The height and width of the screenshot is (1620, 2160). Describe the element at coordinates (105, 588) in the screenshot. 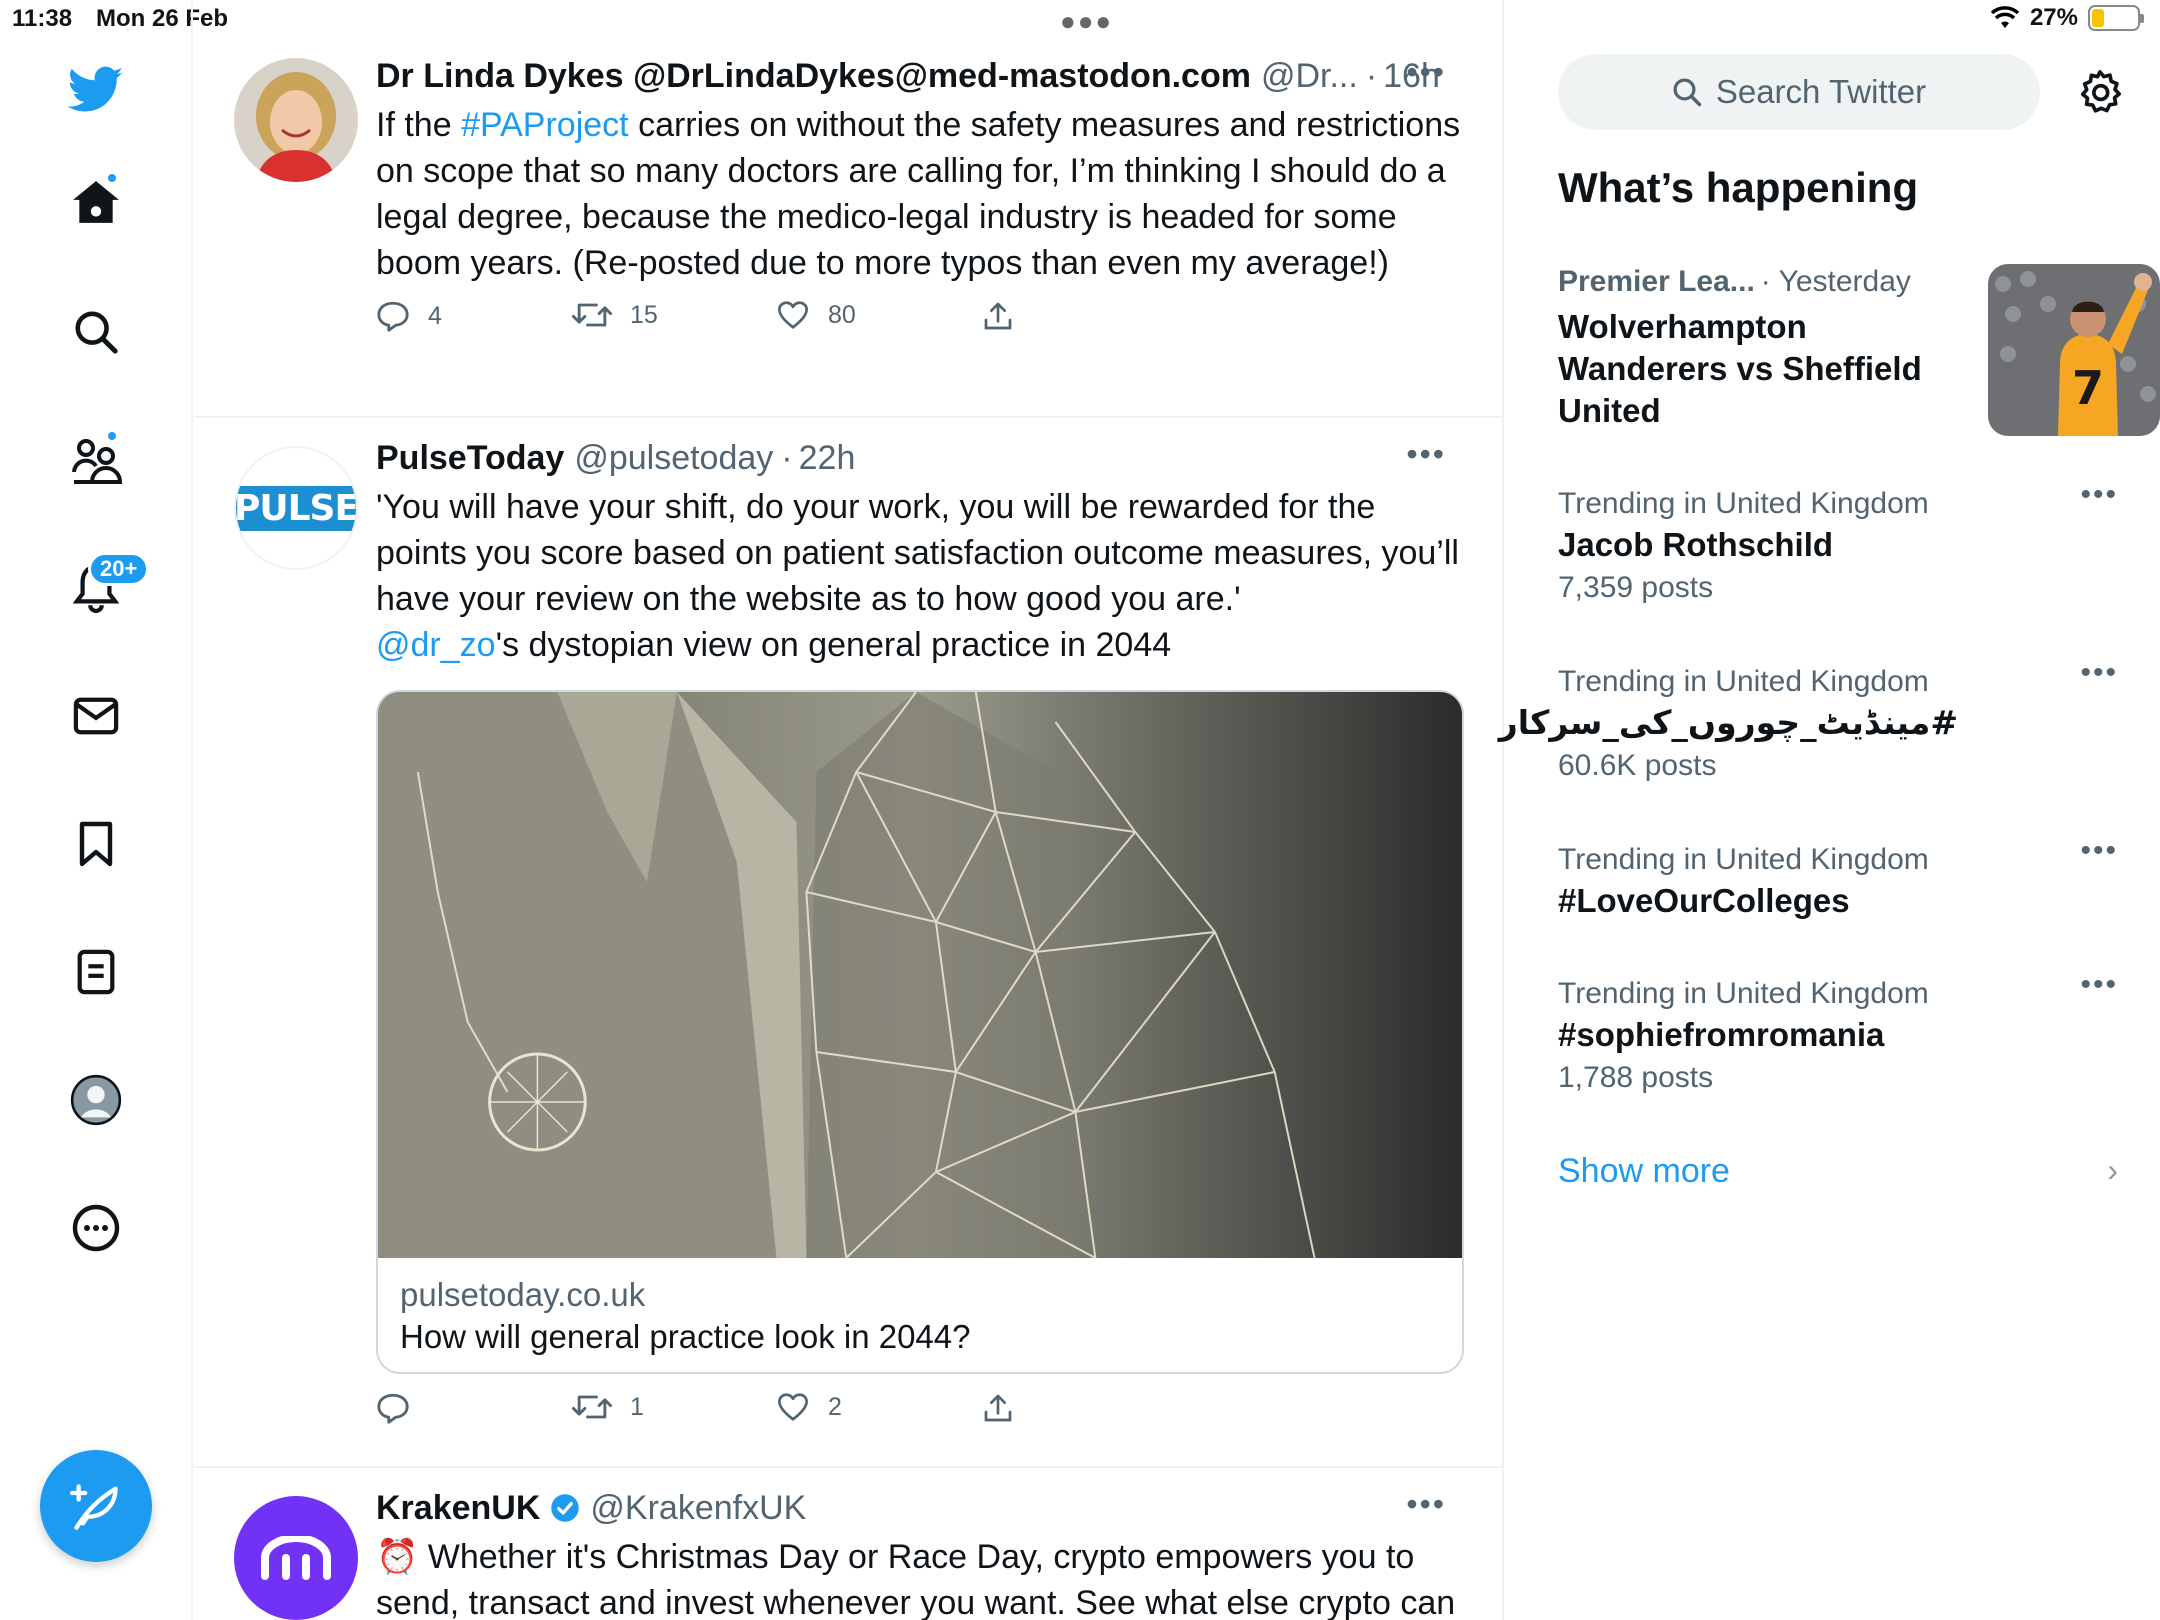

I see `nav-notifications: 20+` at that location.